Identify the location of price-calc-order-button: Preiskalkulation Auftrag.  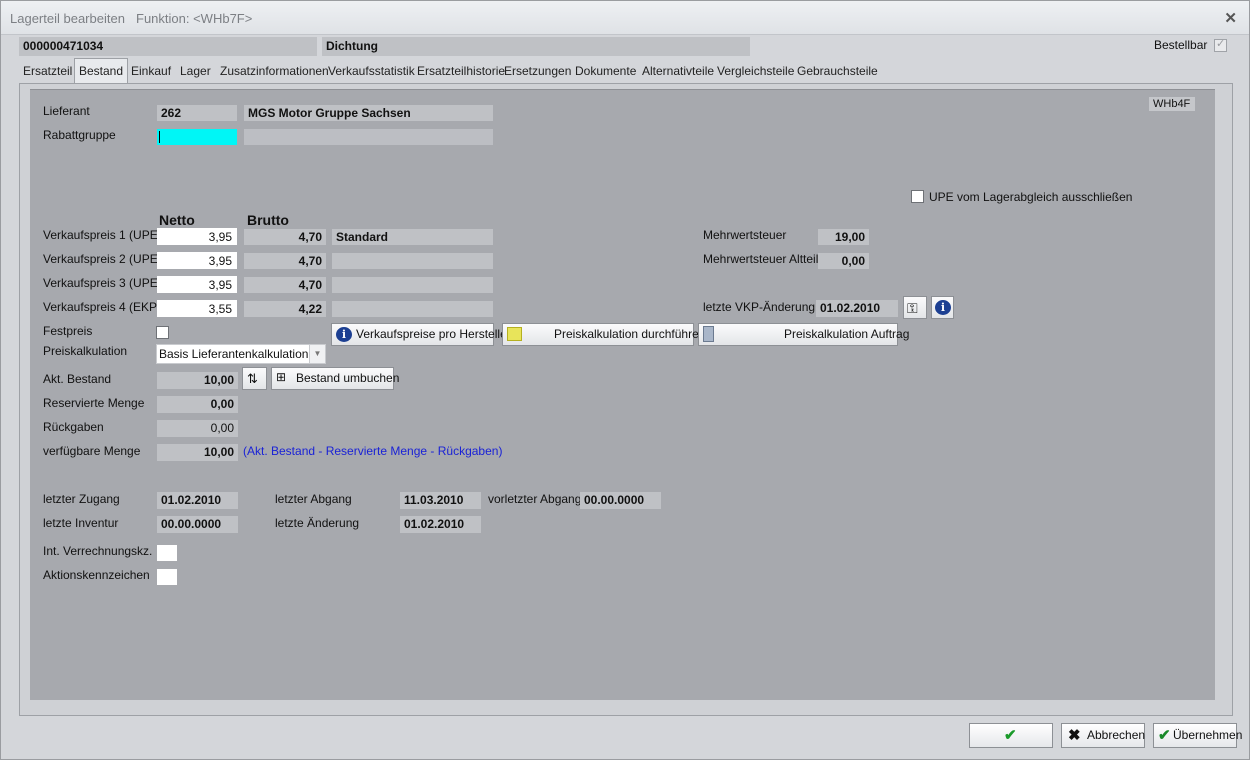
(803, 334).